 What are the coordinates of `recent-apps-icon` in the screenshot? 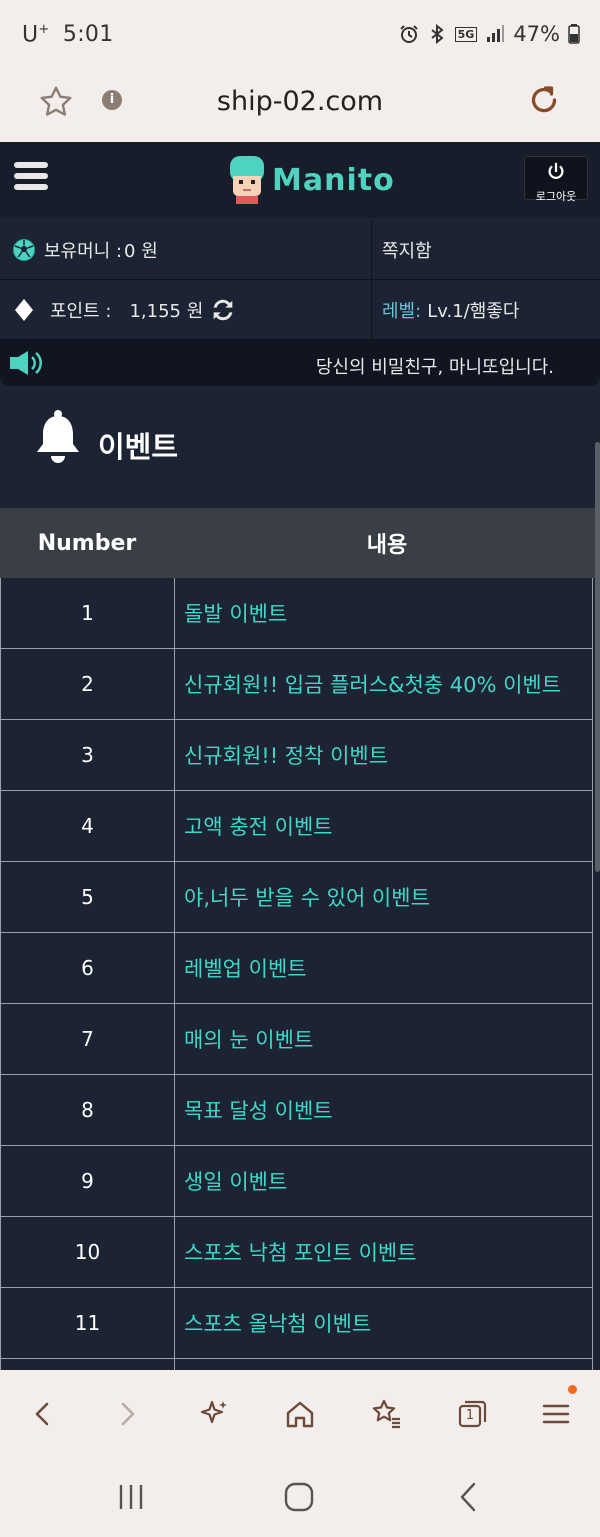 It's located at (131, 1497).